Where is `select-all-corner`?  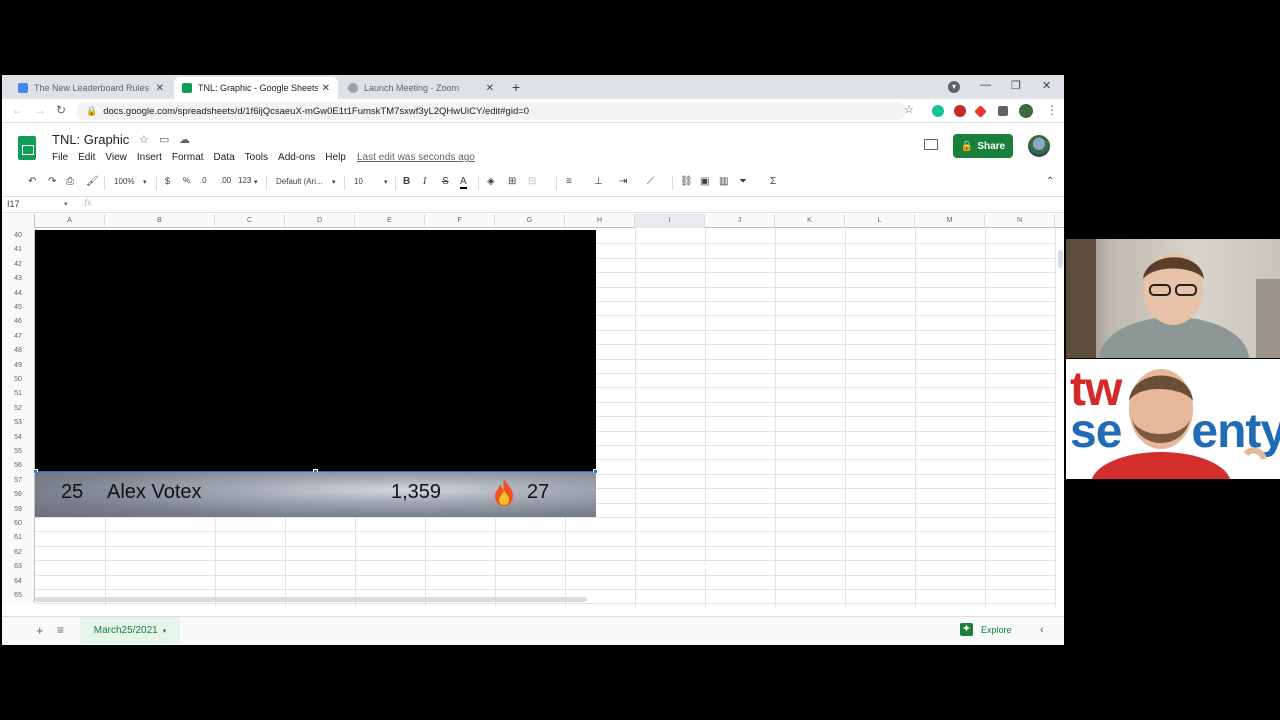 select-all-corner is located at coordinates (18, 221).